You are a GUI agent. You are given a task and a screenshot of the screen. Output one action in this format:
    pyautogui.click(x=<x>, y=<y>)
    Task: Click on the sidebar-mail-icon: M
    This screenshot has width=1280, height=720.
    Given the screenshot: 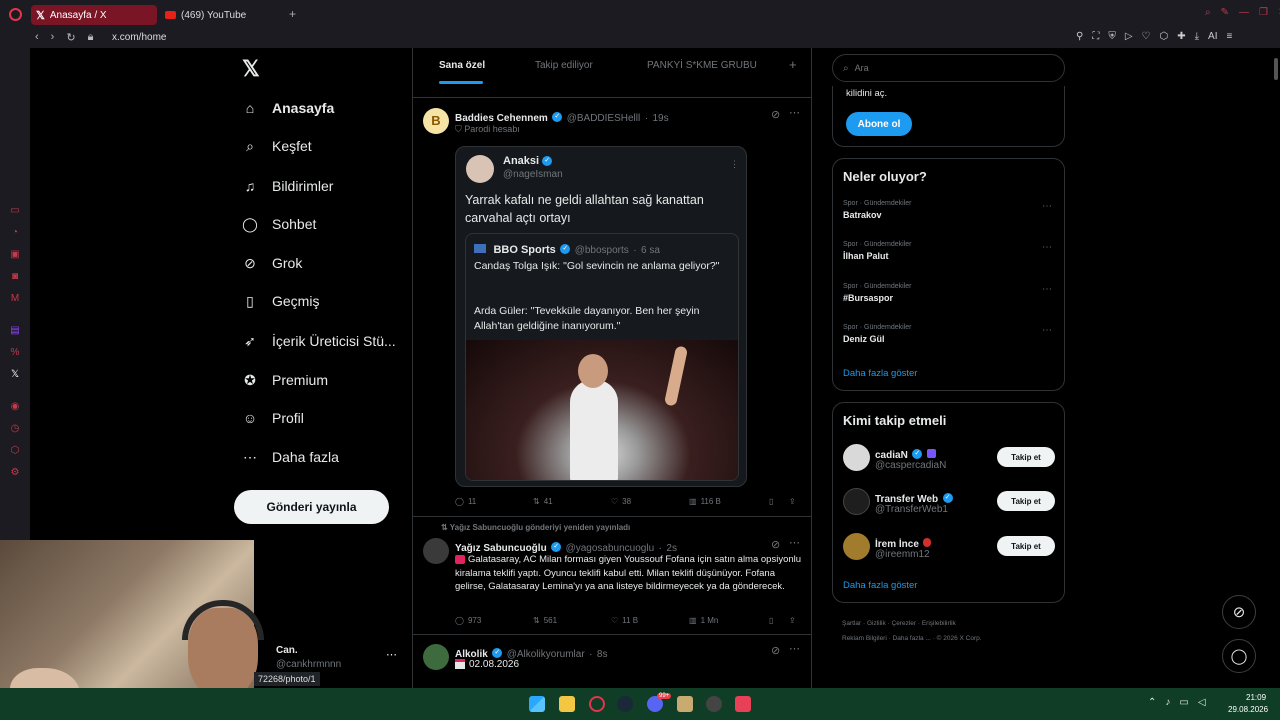 What is the action you would take?
    pyautogui.click(x=15, y=299)
    